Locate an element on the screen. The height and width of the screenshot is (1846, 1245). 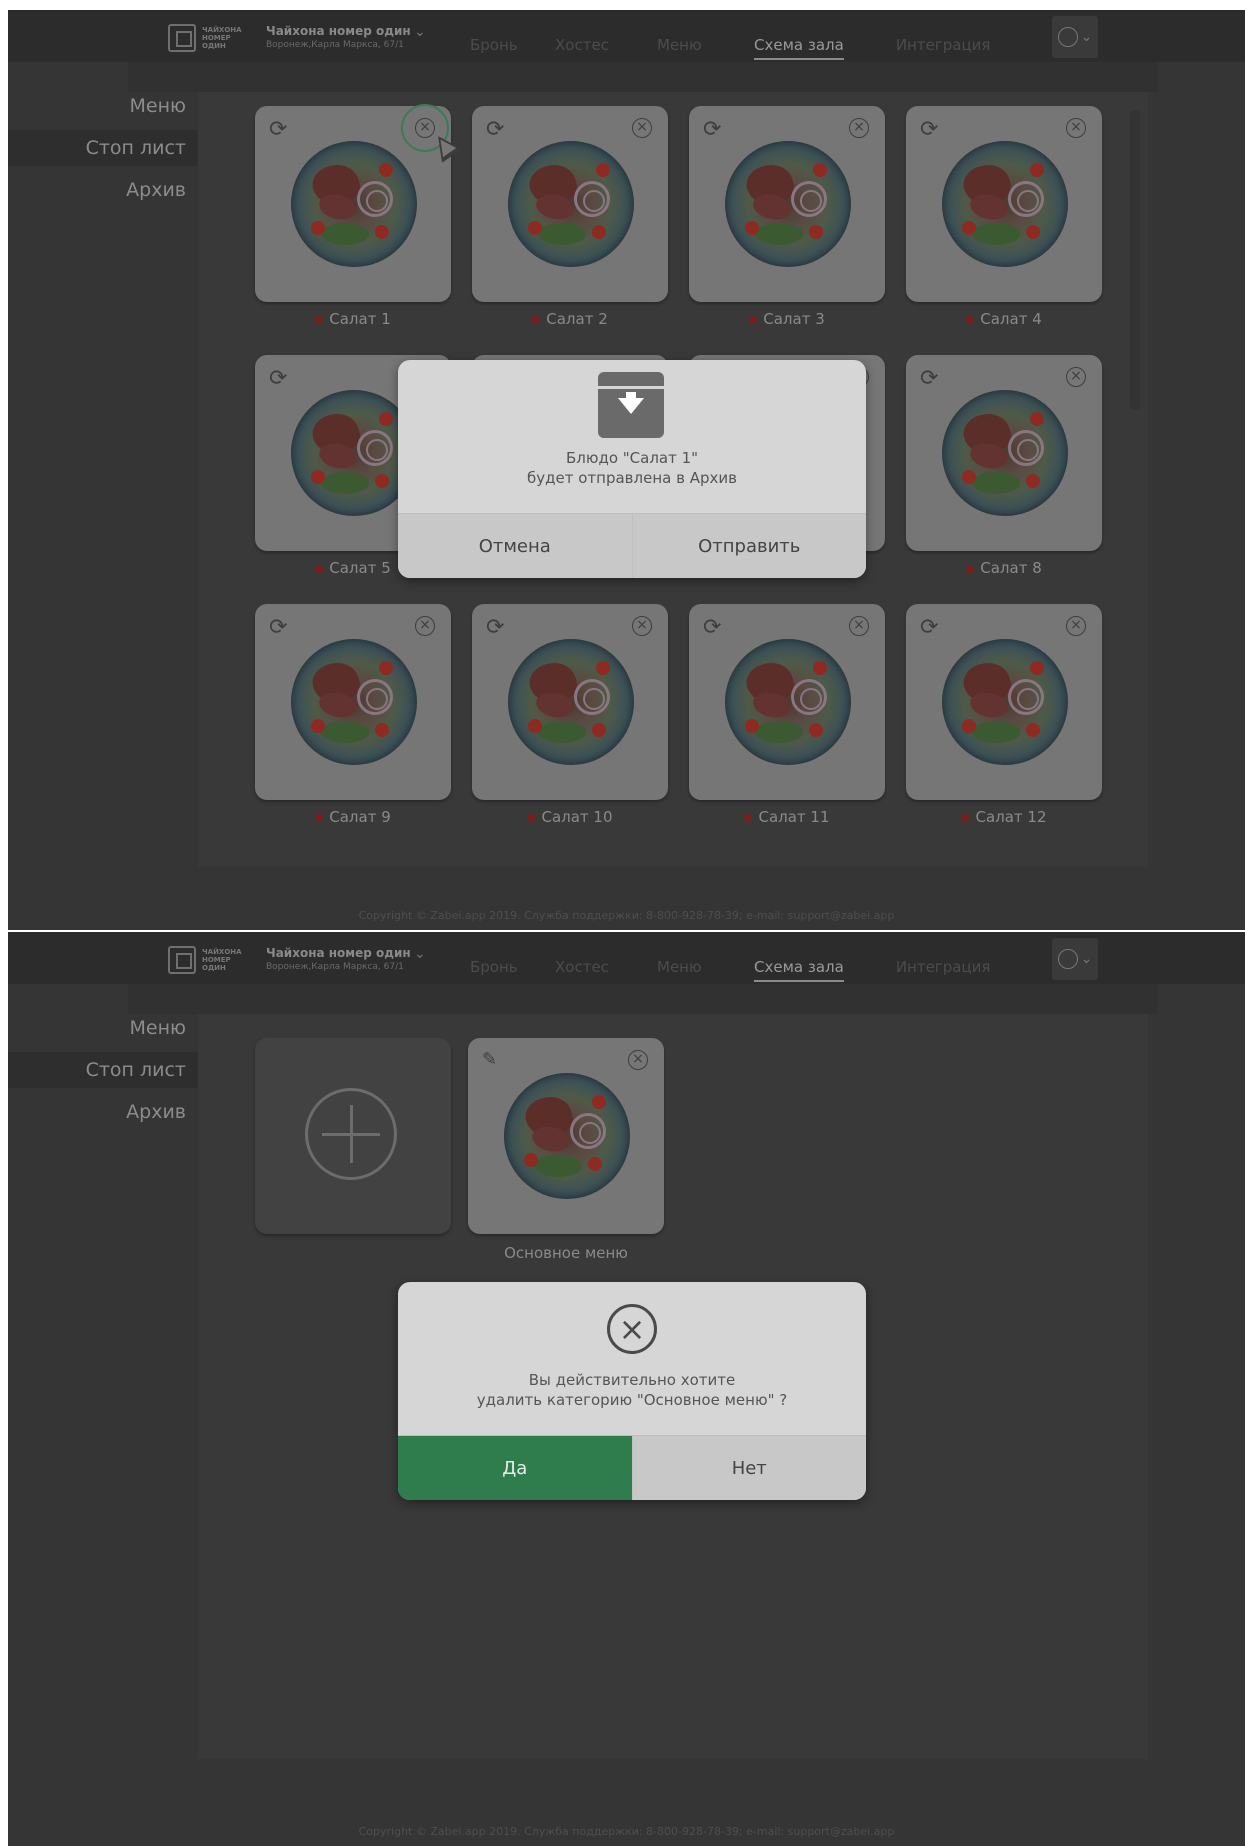
dish-label: Салат 8 is located at coordinates (1004, 568).